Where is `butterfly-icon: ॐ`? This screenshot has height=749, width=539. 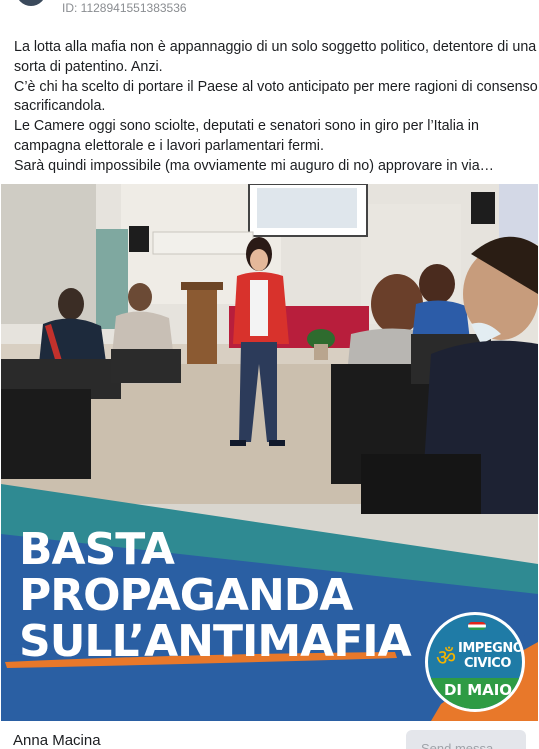
butterfly-icon: ॐ is located at coordinates (446, 657).